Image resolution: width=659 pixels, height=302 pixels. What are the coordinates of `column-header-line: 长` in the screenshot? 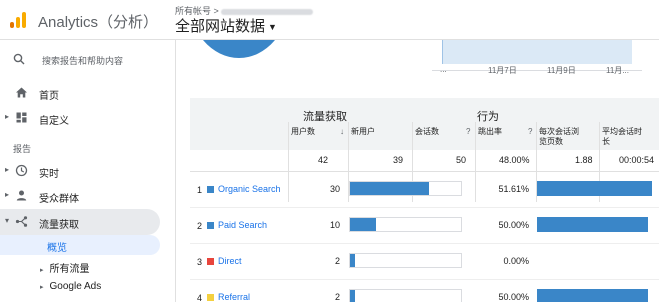 It's located at (606, 141).